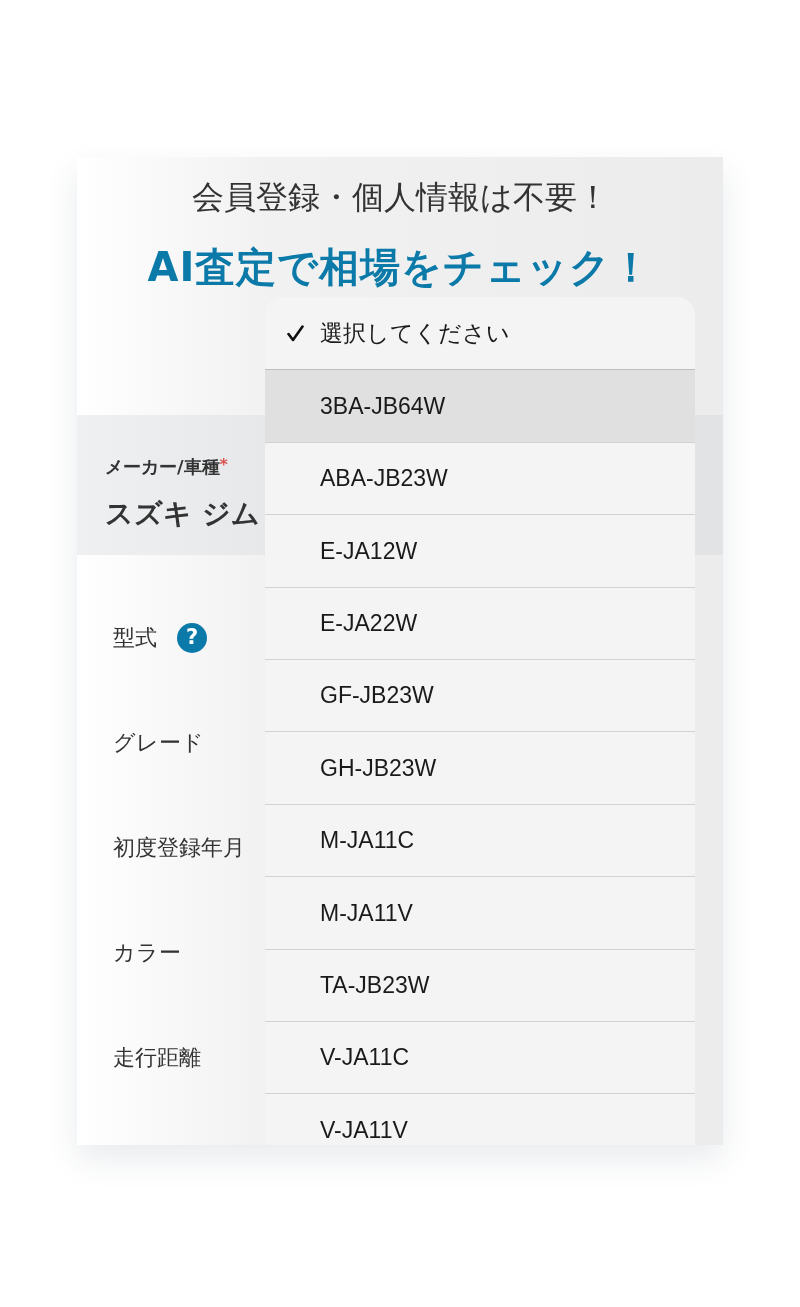 Image resolution: width=800 pixels, height=1307 pixels. What do you see at coordinates (480, 405) in the screenshot?
I see `dropdown-option: 3BA-JB64W` at bounding box center [480, 405].